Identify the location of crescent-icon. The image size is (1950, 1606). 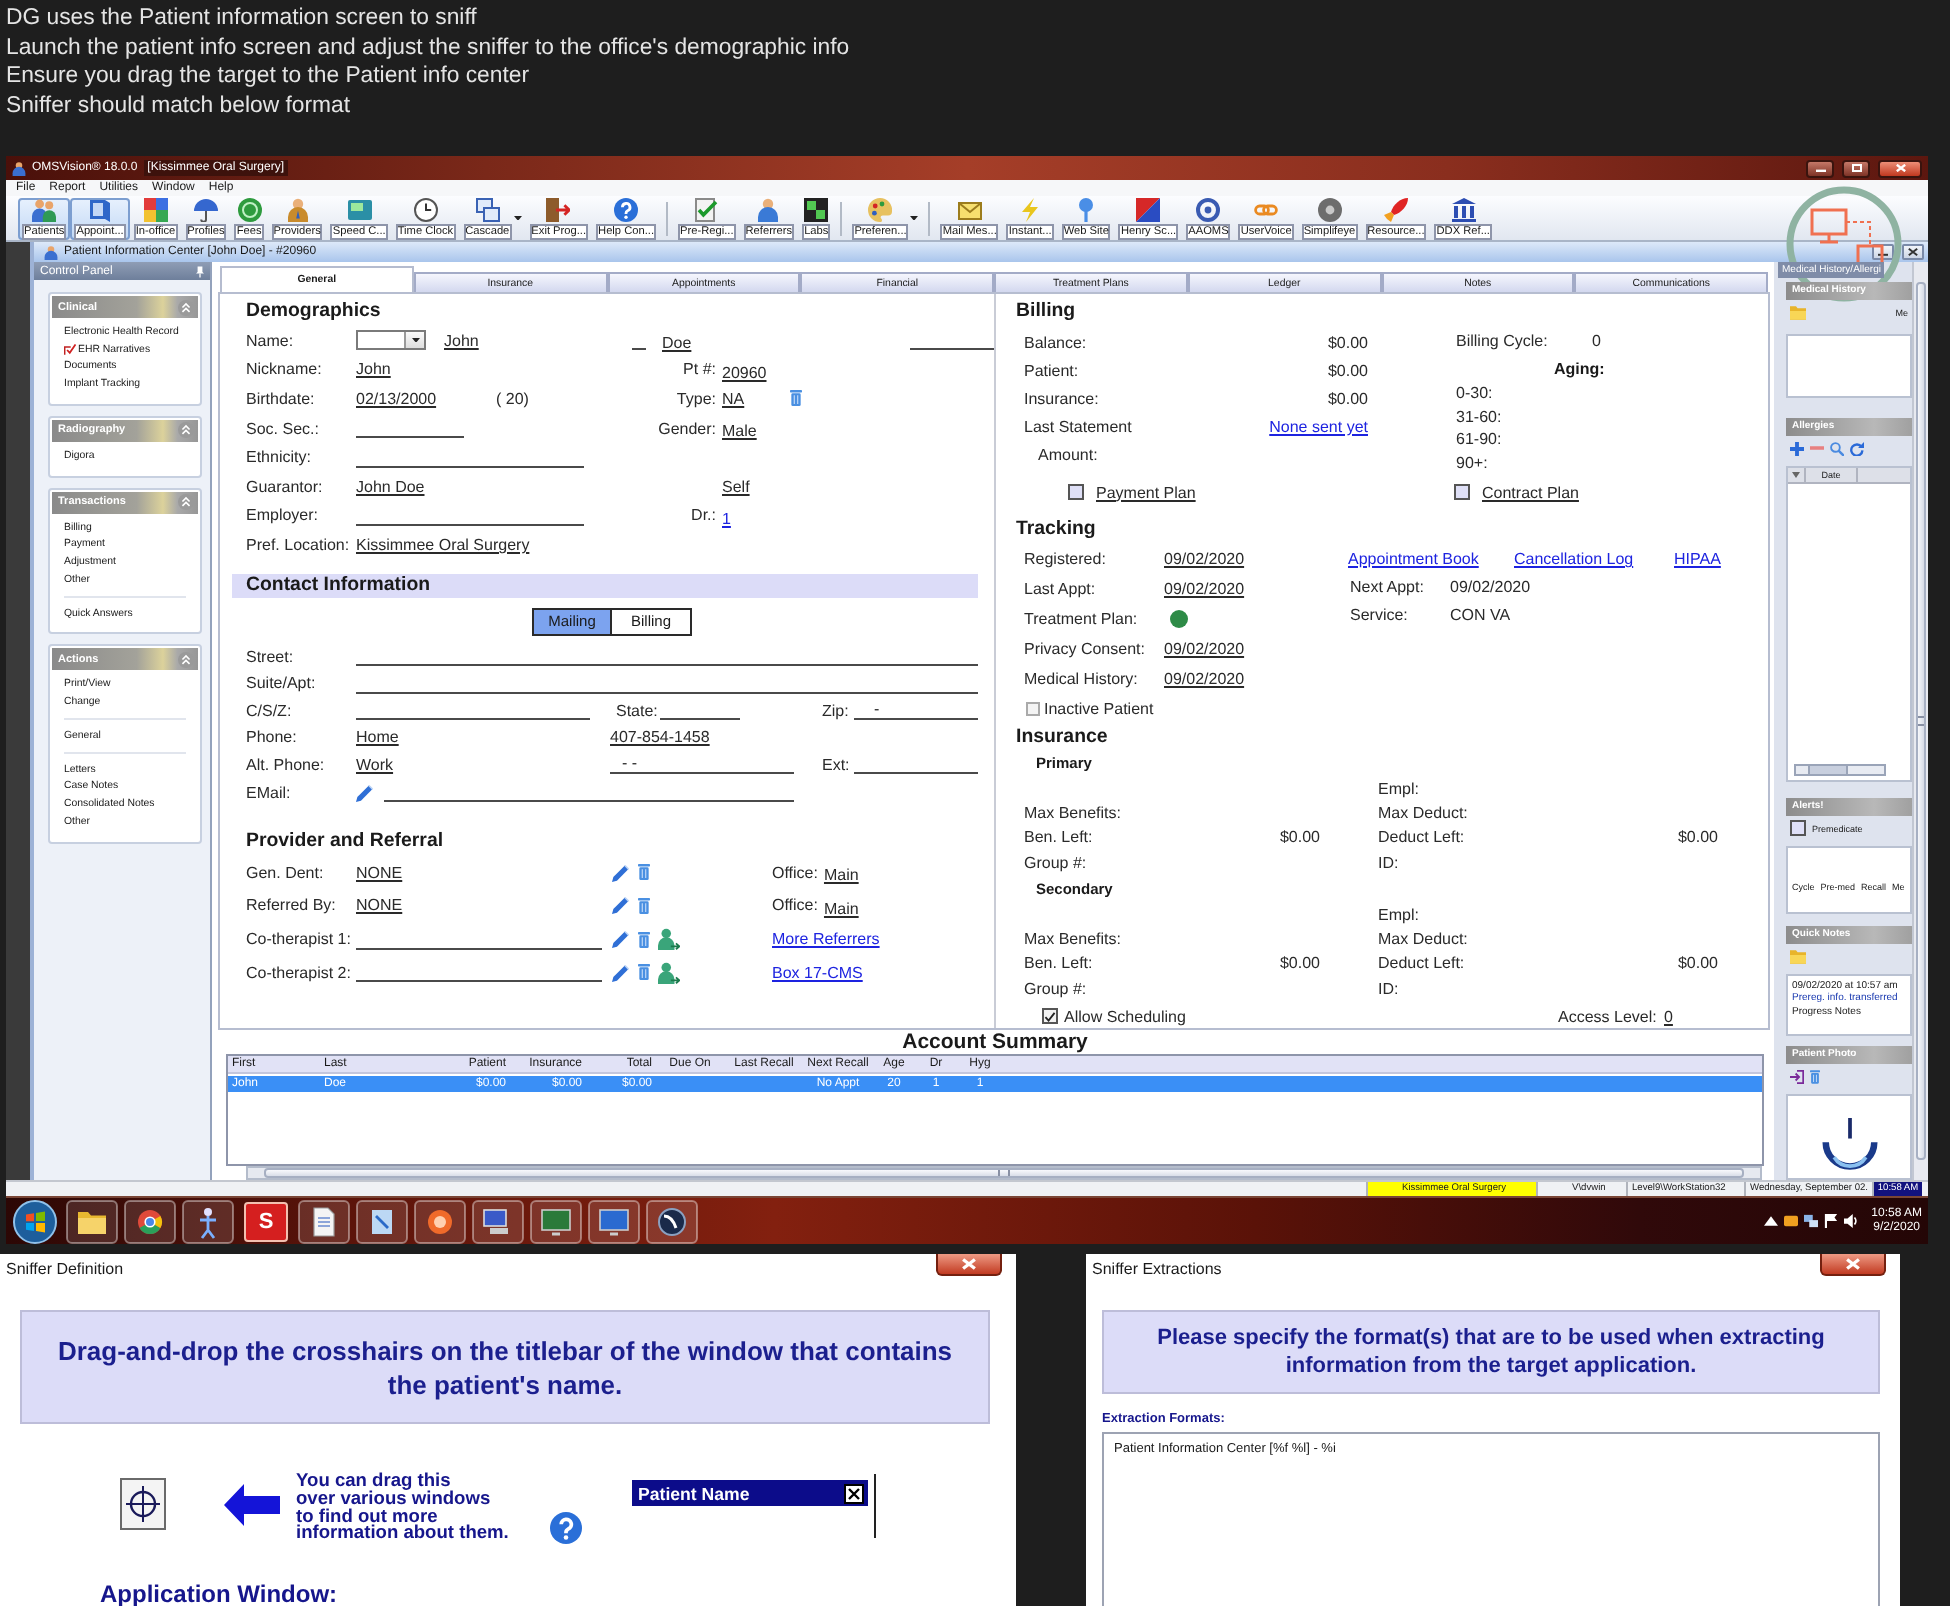
(672, 1221).